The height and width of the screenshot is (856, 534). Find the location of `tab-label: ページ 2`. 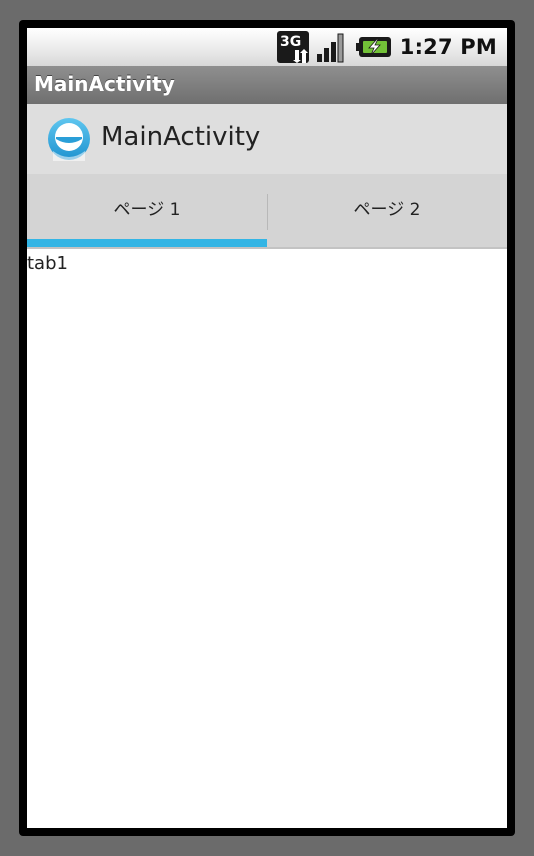

tab-label: ページ 2 is located at coordinates (387, 210).